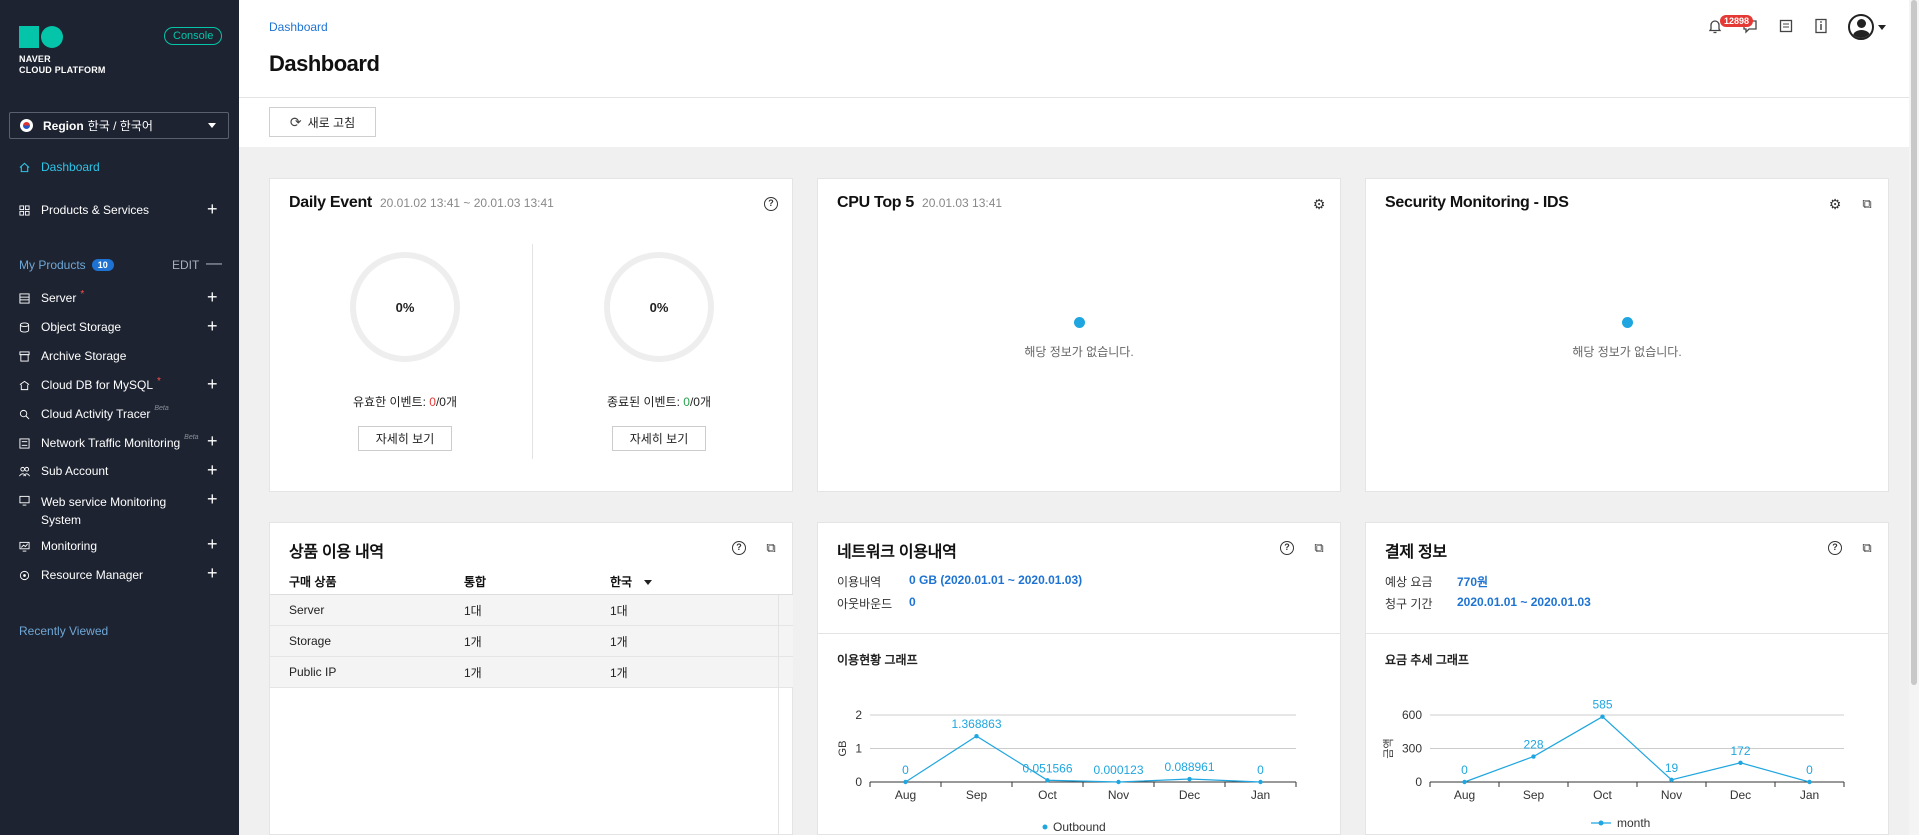 The height and width of the screenshot is (835, 1919). Describe the element at coordinates (976, 724) in the screenshot. I see `data-label: 1.368863` at that location.